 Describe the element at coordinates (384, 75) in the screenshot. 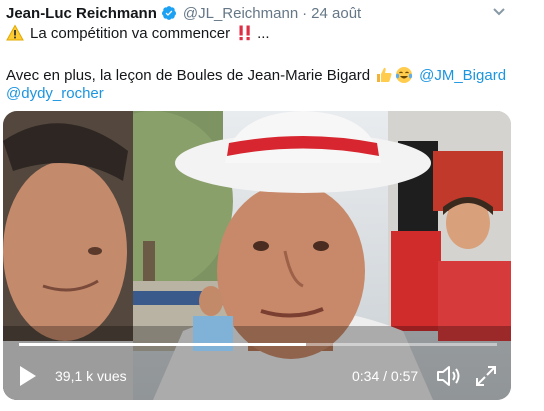

I see `thumbs-up-emoji` at that location.